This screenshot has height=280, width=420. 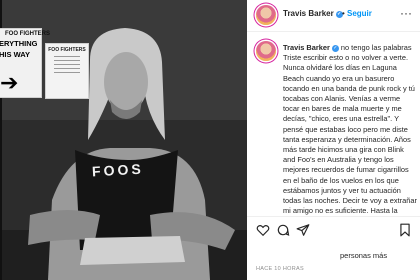 What do you see at coordinates (308, 13) in the screenshot?
I see `username-text: Travis Barker` at bounding box center [308, 13].